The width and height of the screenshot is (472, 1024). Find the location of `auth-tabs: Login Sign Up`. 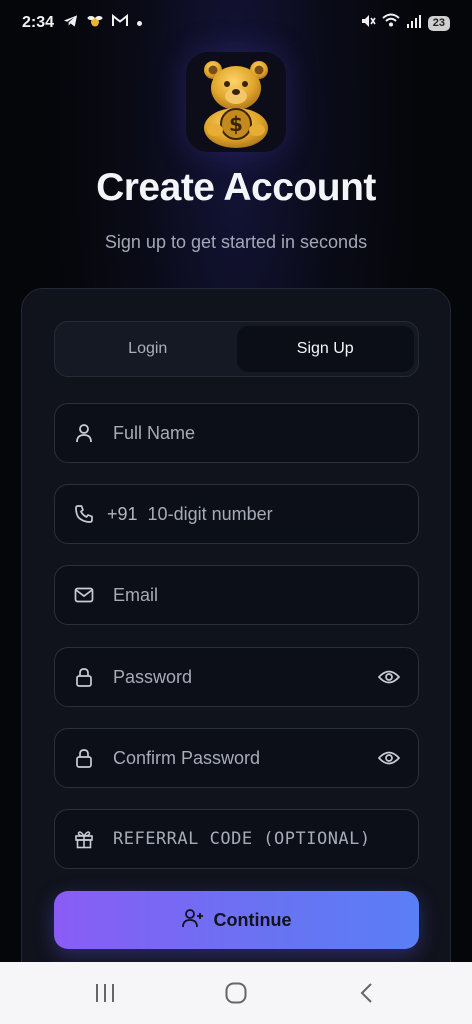

auth-tabs: Login Sign Up is located at coordinates (236, 349).